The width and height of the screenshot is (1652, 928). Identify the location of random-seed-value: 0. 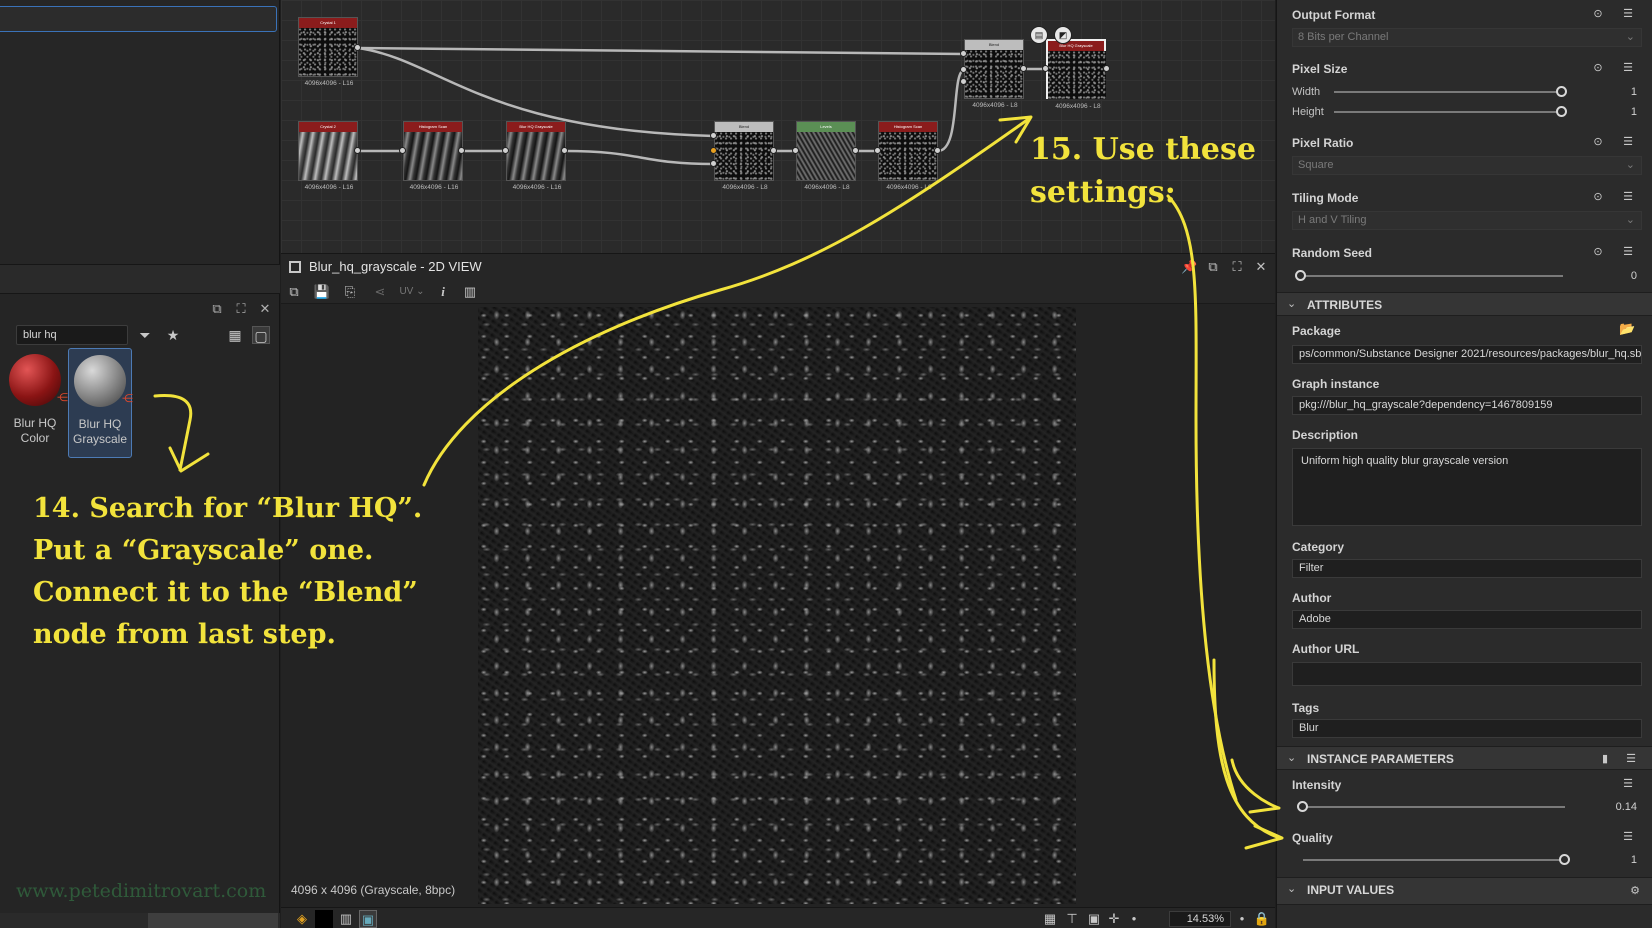
(1622, 276).